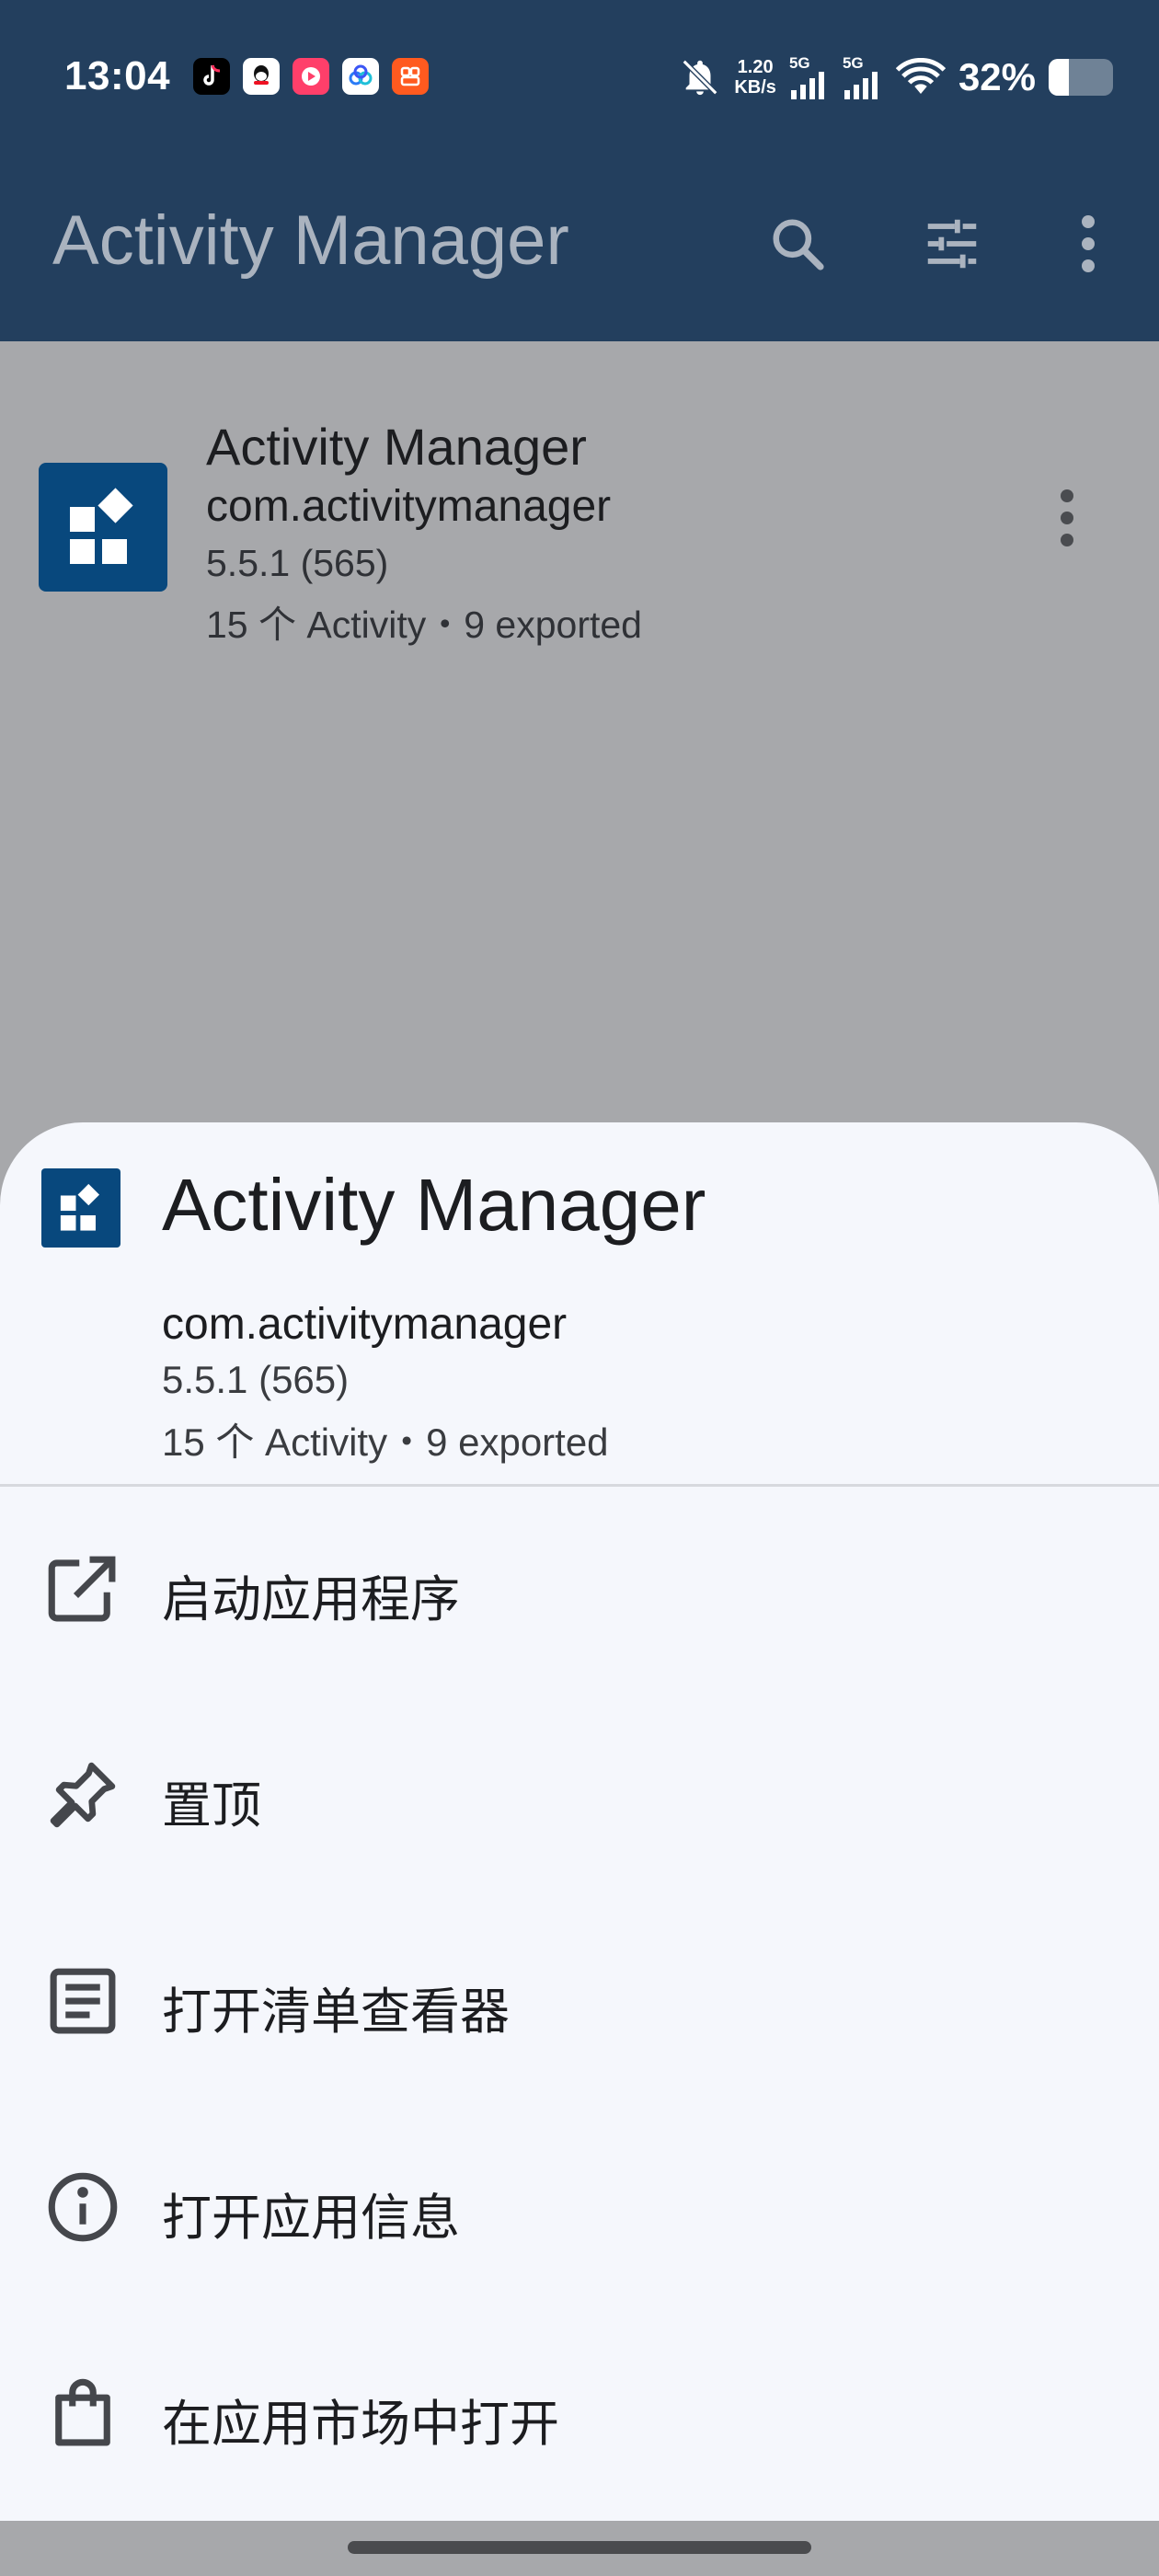 The image size is (1159, 2576). I want to click on app-package: com.activitymanager, so click(409, 506).